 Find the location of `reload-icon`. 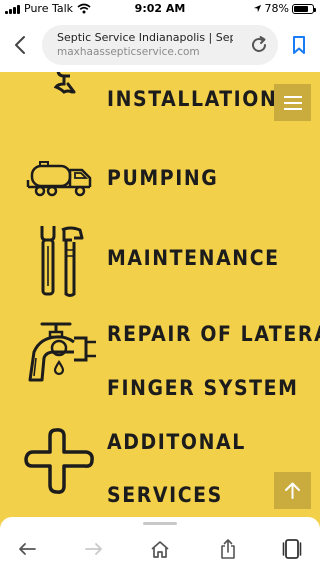

reload-icon is located at coordinates (259, 45).